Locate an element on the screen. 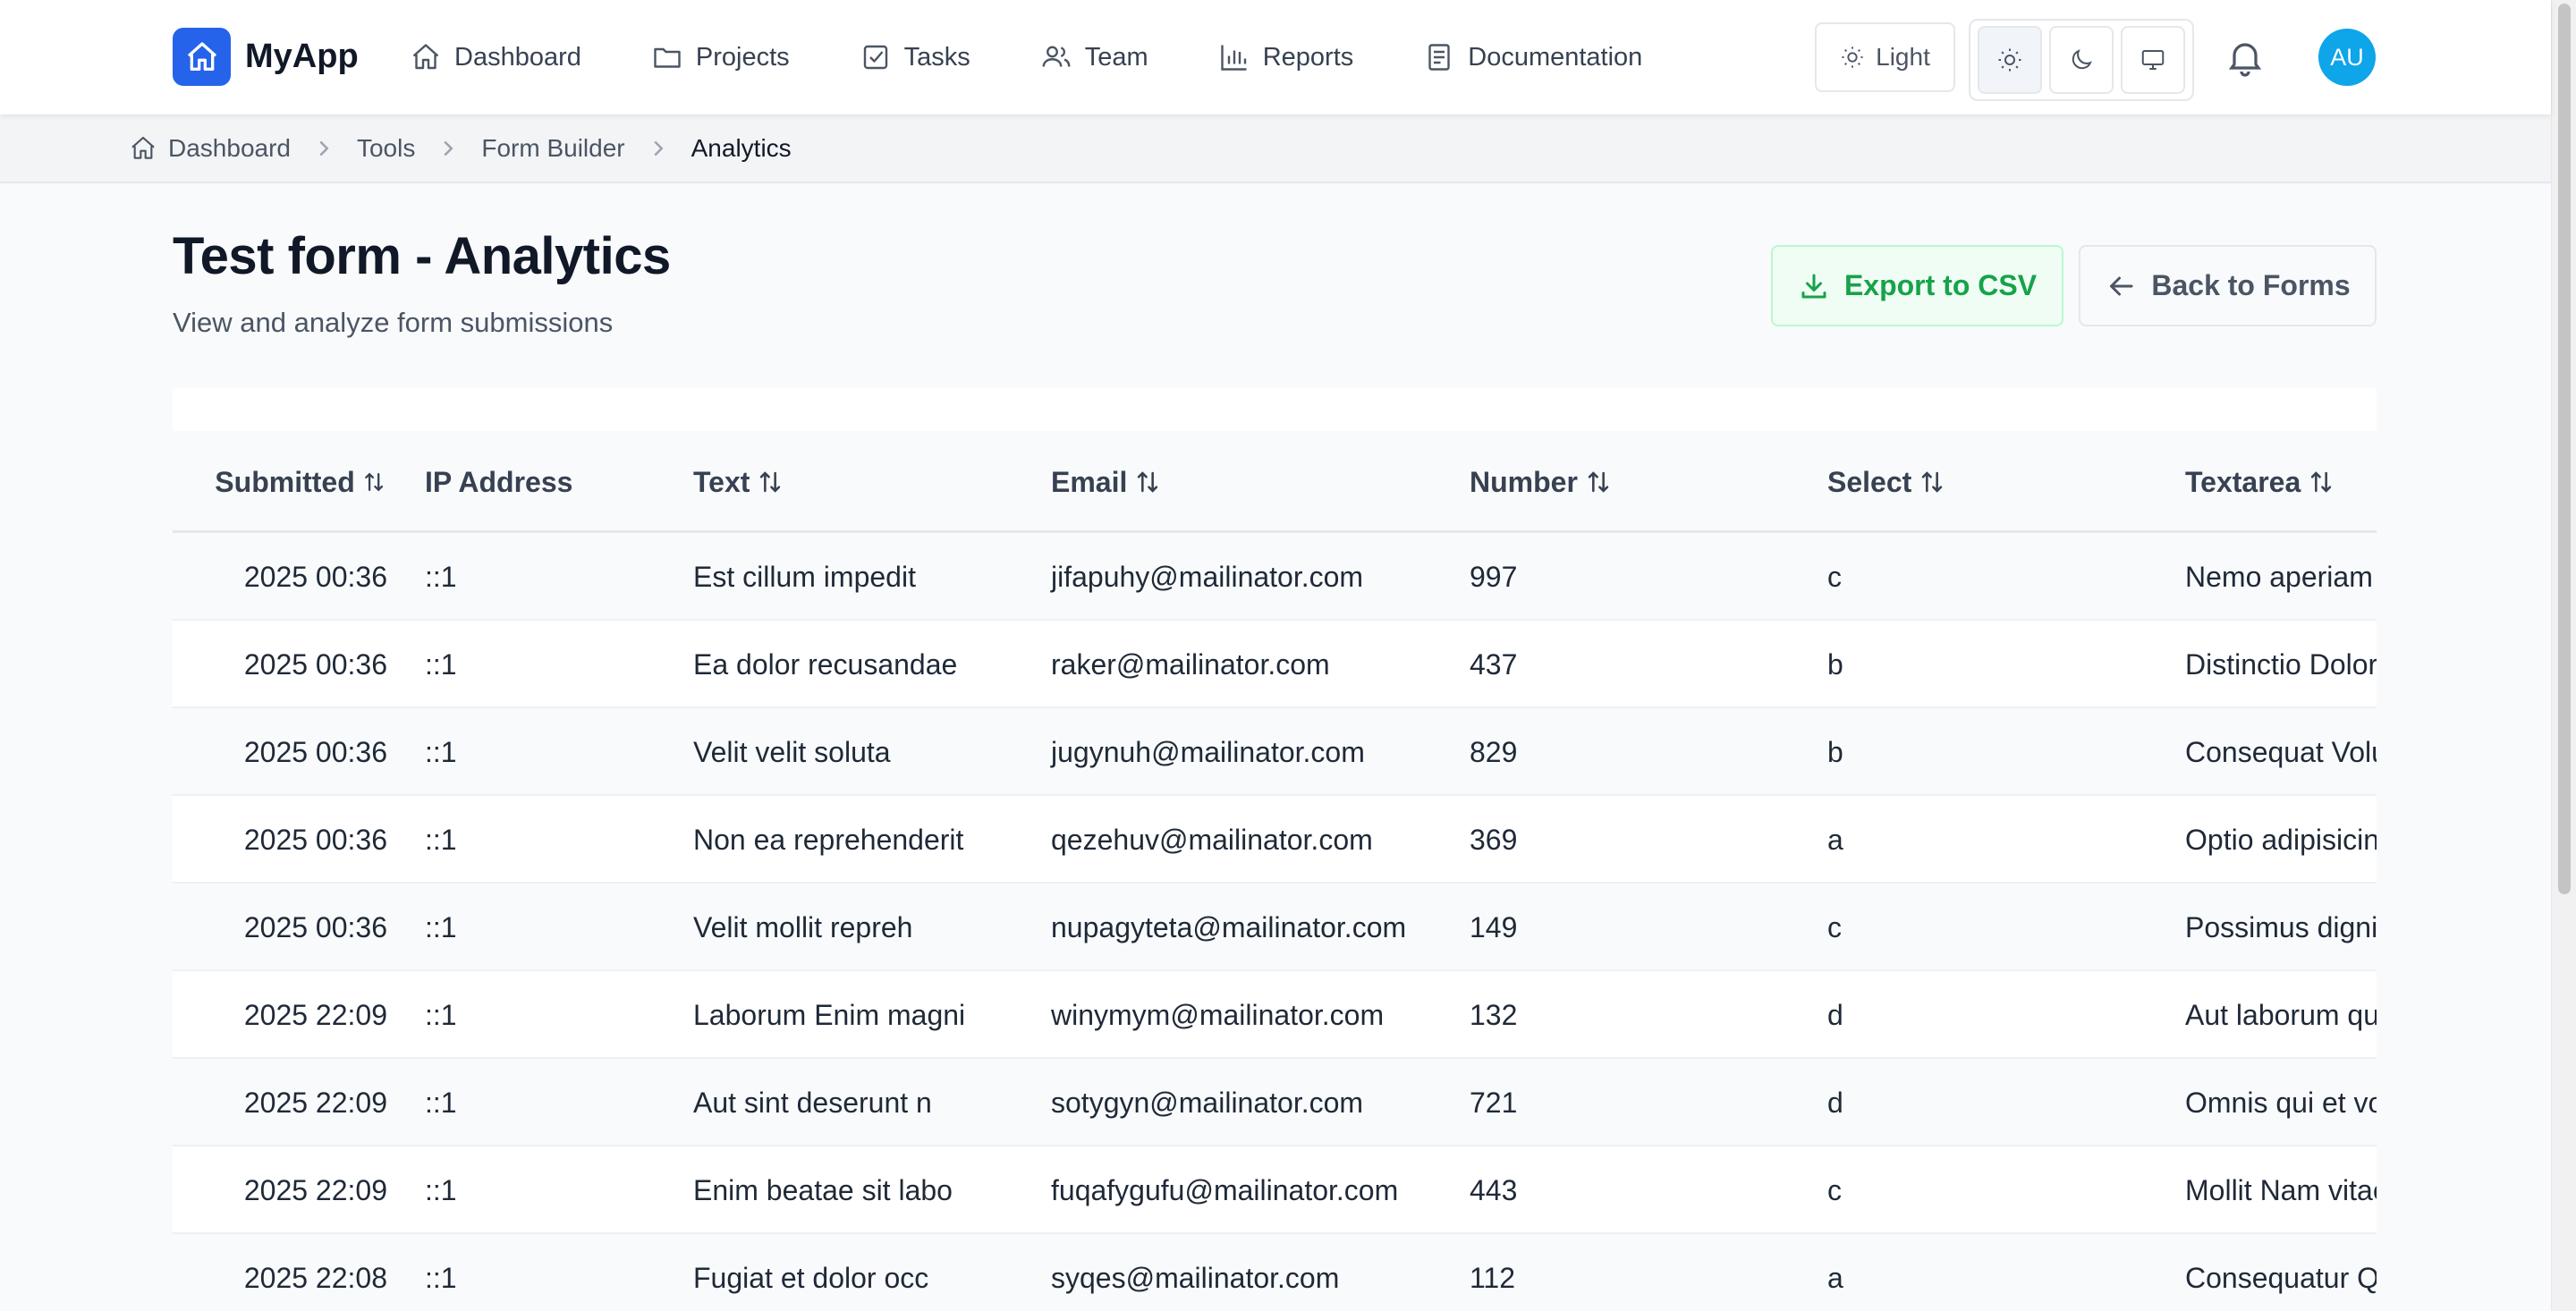 The height and width of the screenshot is (1311, 2576). theme-dark-option is located at coordinates (2081, 60).